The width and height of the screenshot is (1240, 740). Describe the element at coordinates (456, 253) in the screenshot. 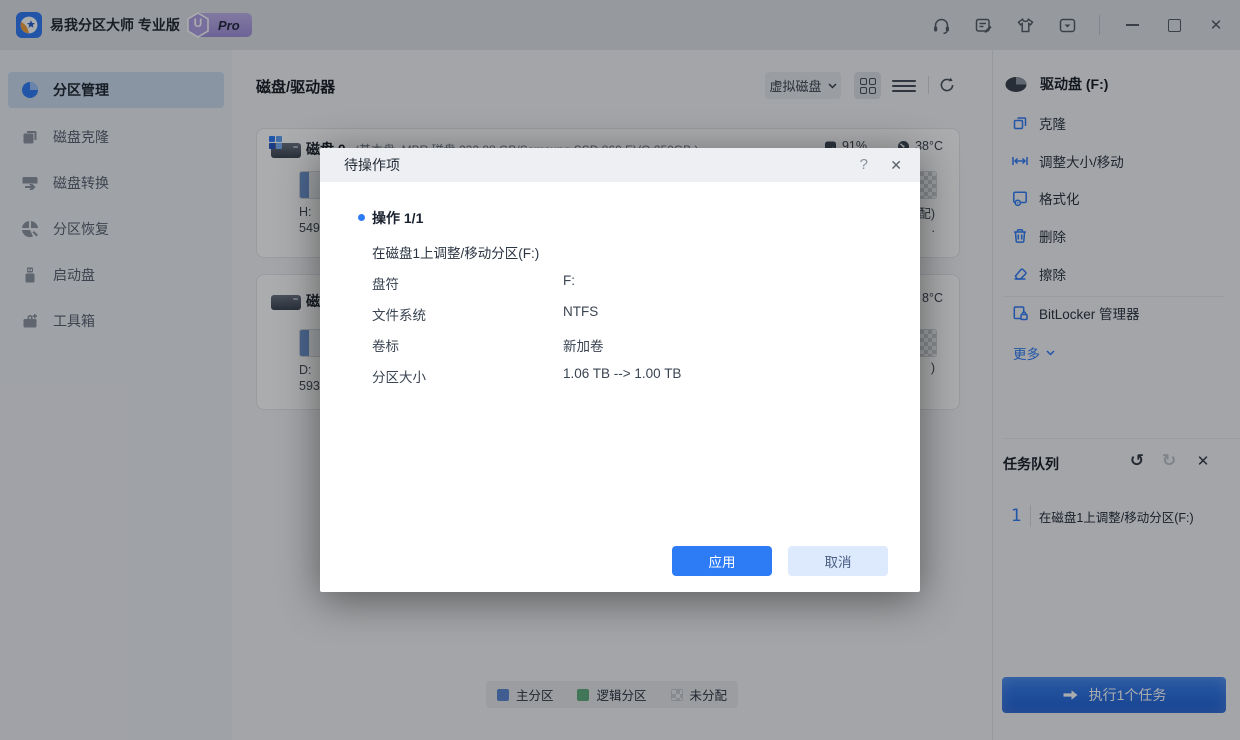

I see `operation-description: 在磁盘1上调整/移动分区(F:)` at that location.